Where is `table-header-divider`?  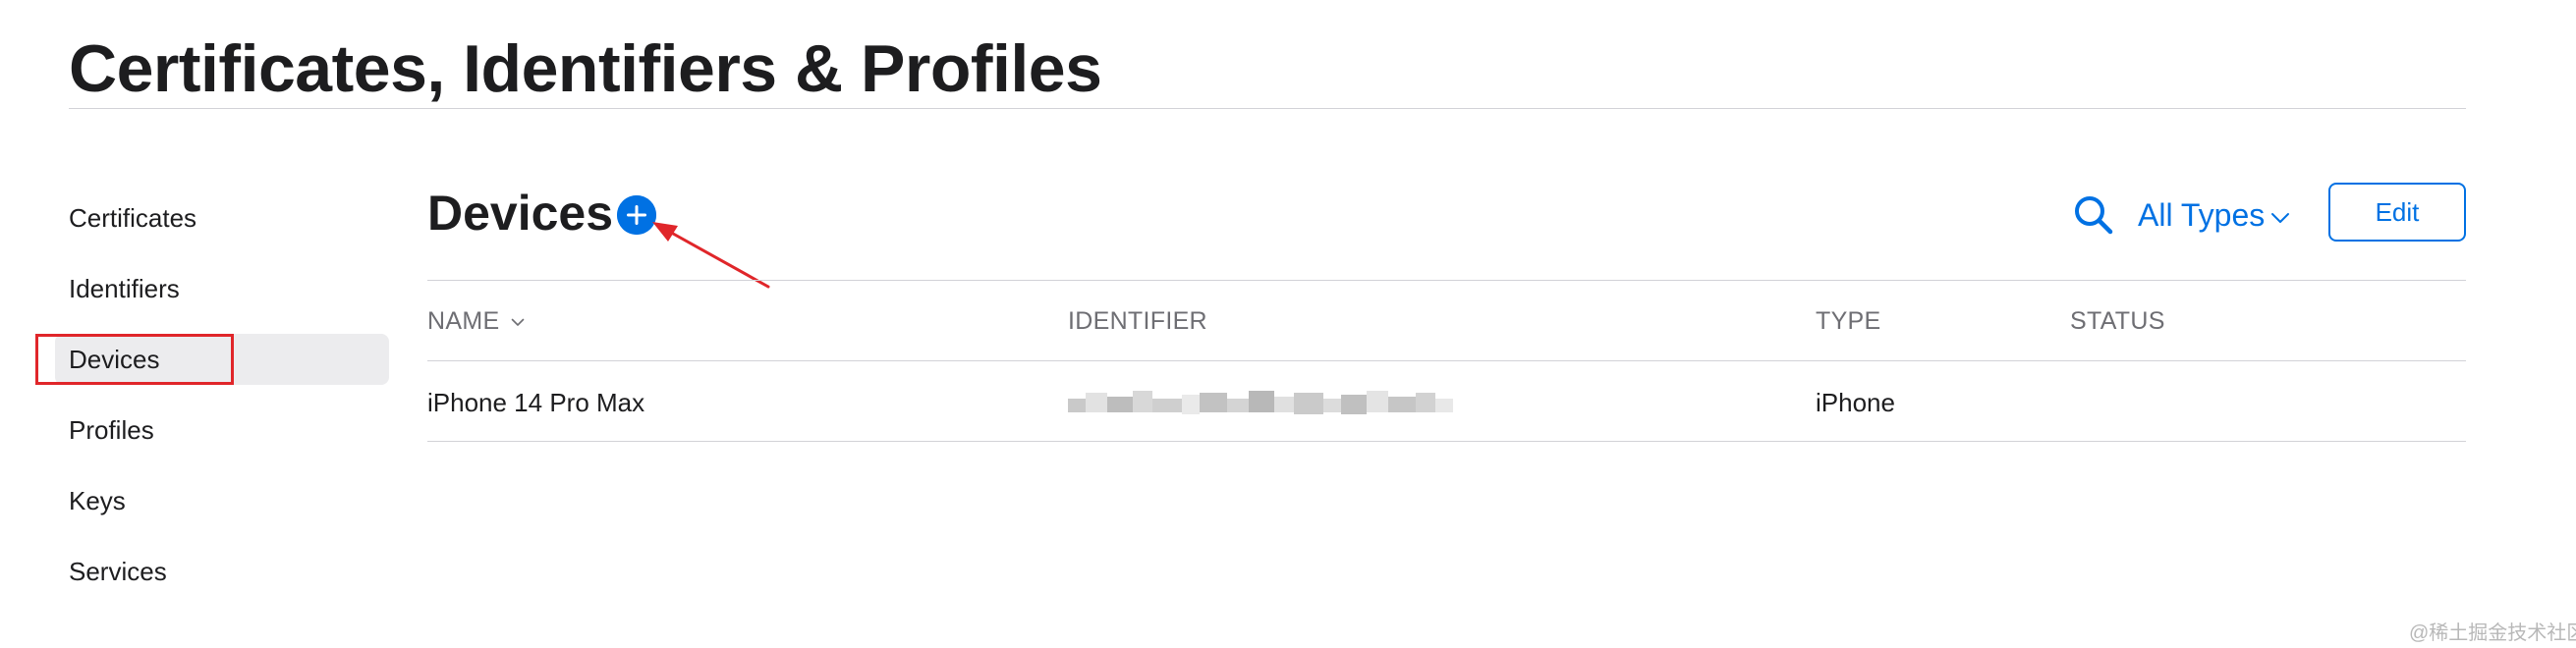 table-header-divider is located at coordinates (1446, 361).